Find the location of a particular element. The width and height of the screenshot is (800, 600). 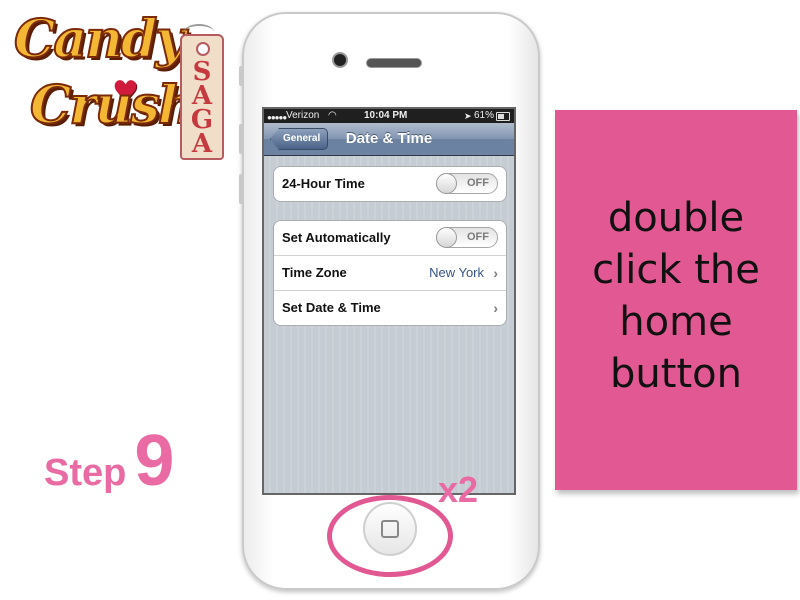

saga-tag: SAGA is located at coordinates (202, 97).